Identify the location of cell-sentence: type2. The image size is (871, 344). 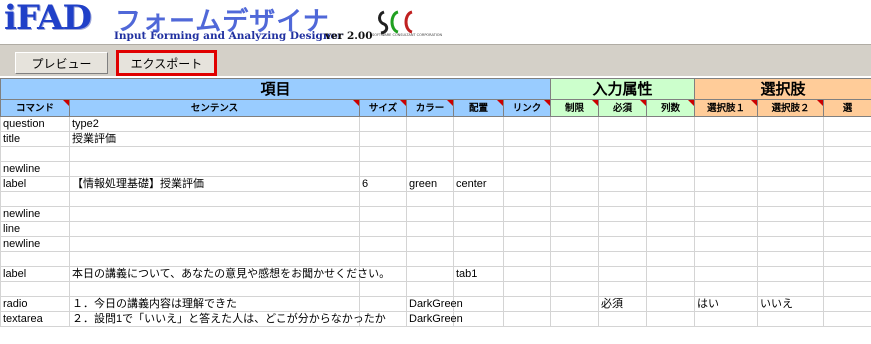
(214, 124).